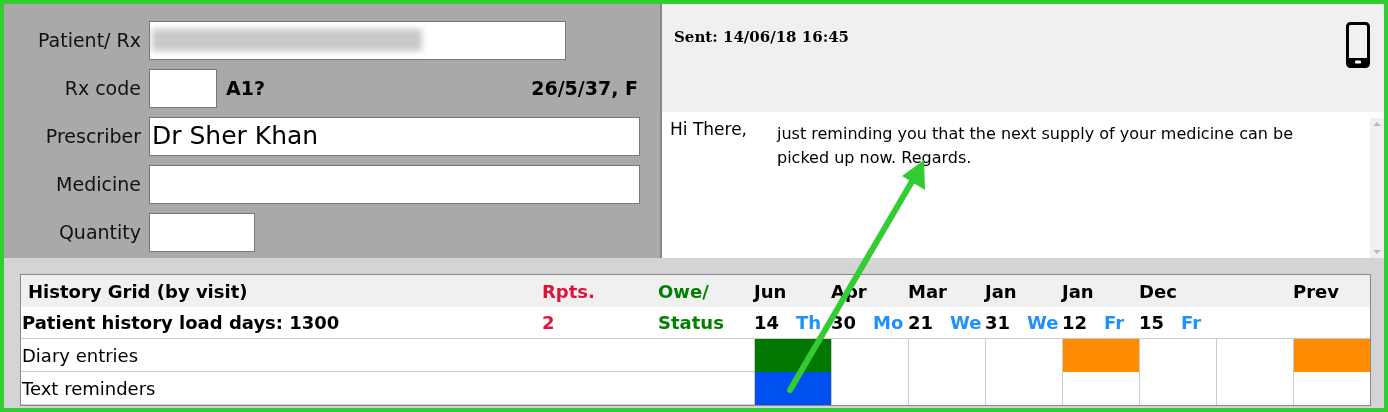  I want to click on input-field: Dr Sher Khan, so click(394, 136).